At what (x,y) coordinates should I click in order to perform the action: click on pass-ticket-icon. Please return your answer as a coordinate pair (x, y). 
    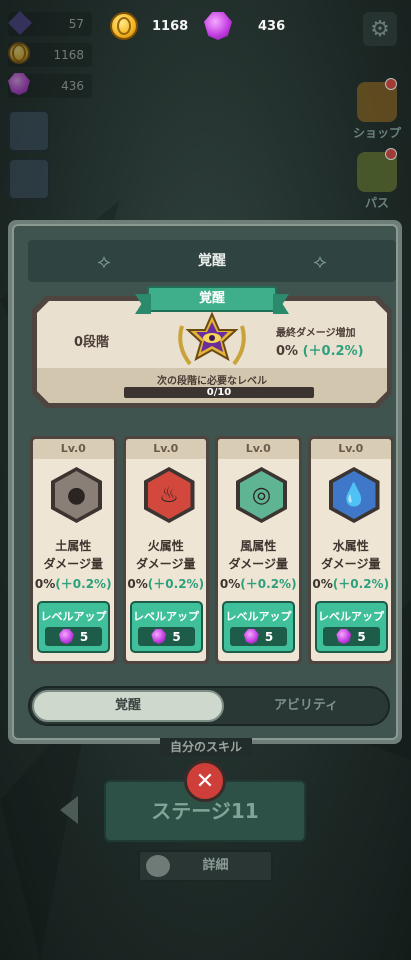
    Looking at the image, I should click on (377, 170).